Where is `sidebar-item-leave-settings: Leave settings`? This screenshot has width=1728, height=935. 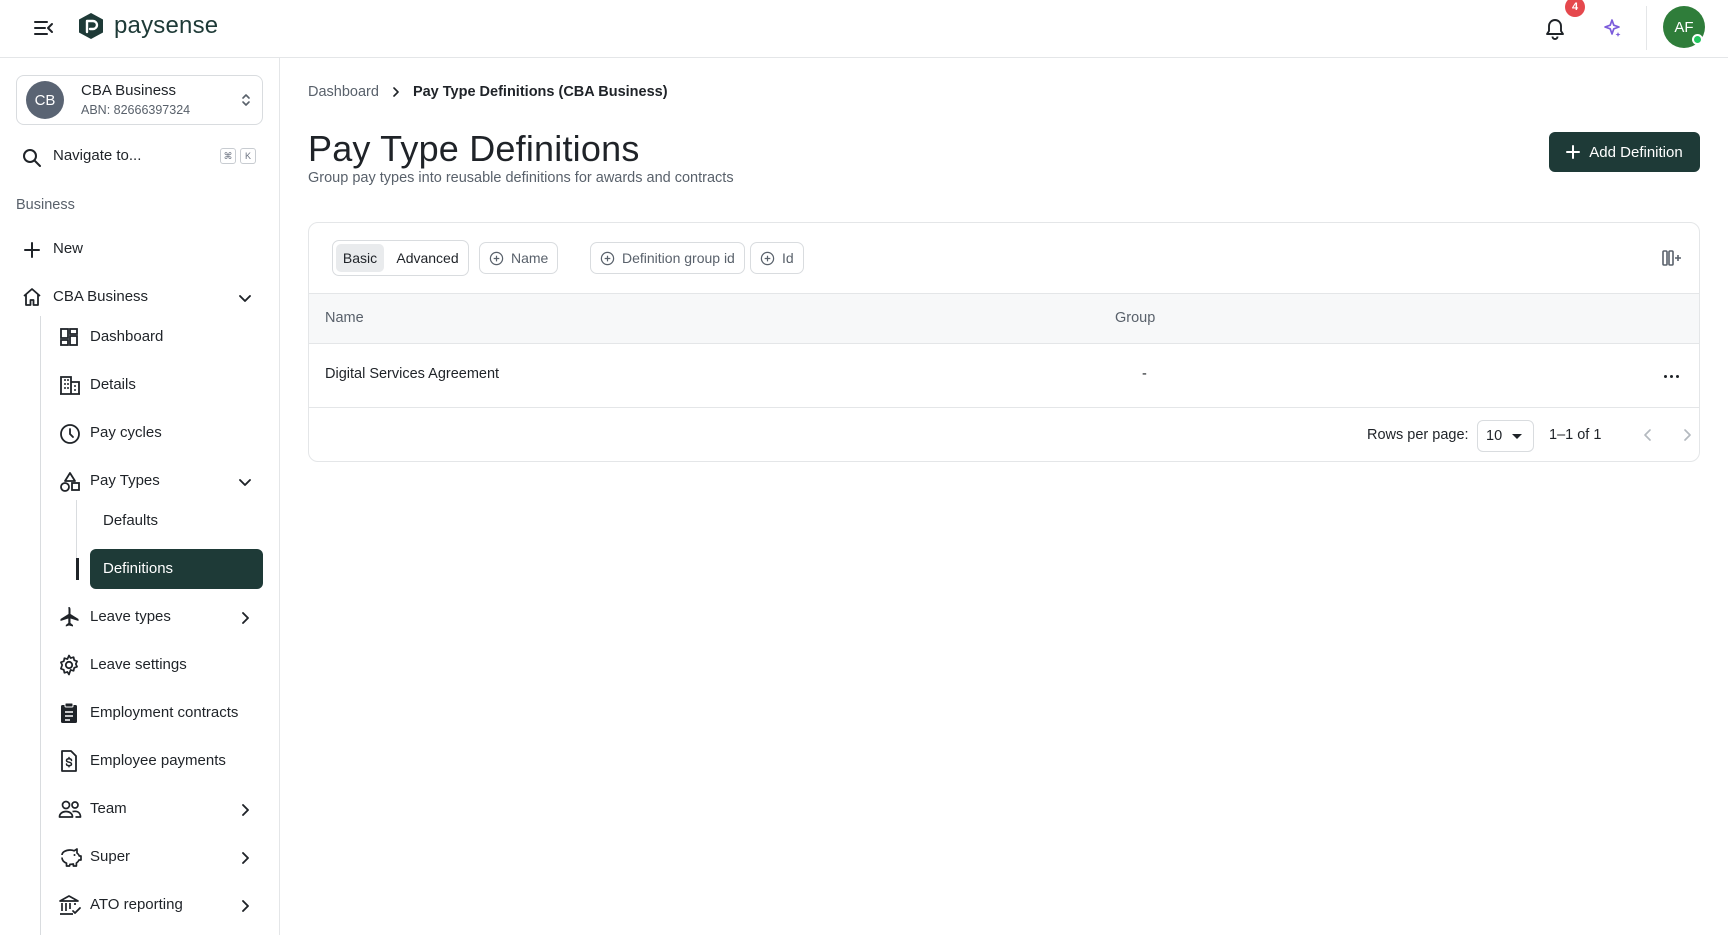
sidebar-item-leave-settings: Leave settings is located at coordinates (160, 665).